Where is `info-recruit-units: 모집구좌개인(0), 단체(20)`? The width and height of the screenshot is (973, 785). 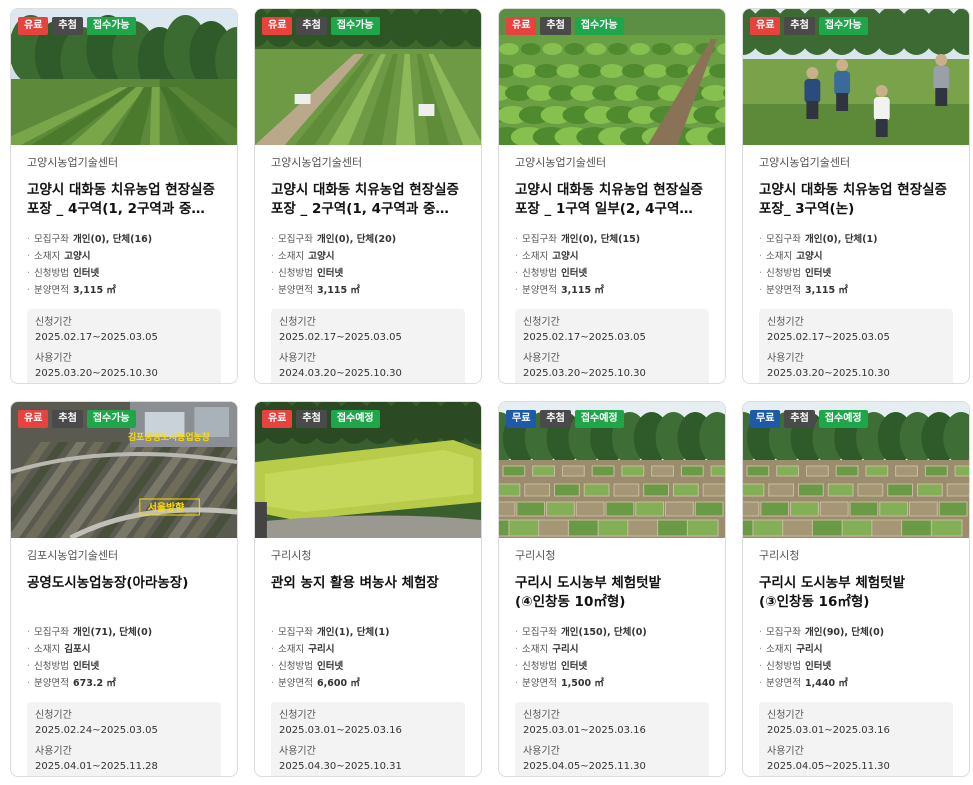 info-recruit-units: 모집구좌개인(0), 단체(20) is located at coordinates (368, 239).